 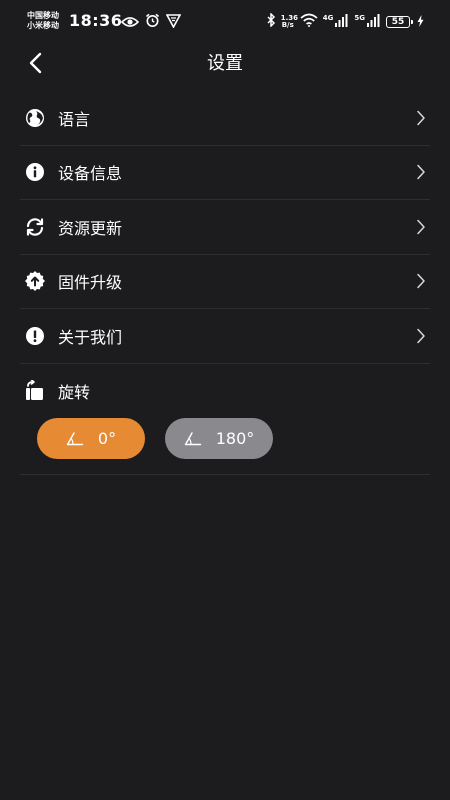 I want to click on vpn-shield-icon, so click(x=173, y=22).